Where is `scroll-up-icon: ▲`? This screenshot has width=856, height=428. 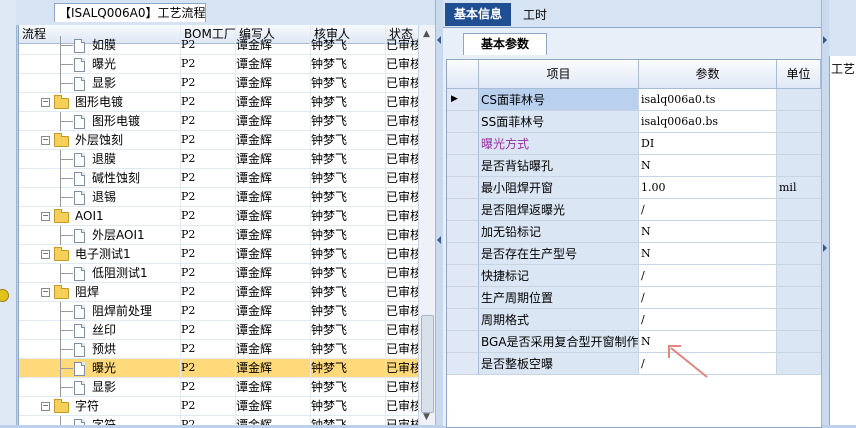 scroll-up-icon: ▲ is located at coordinates (426, 34).